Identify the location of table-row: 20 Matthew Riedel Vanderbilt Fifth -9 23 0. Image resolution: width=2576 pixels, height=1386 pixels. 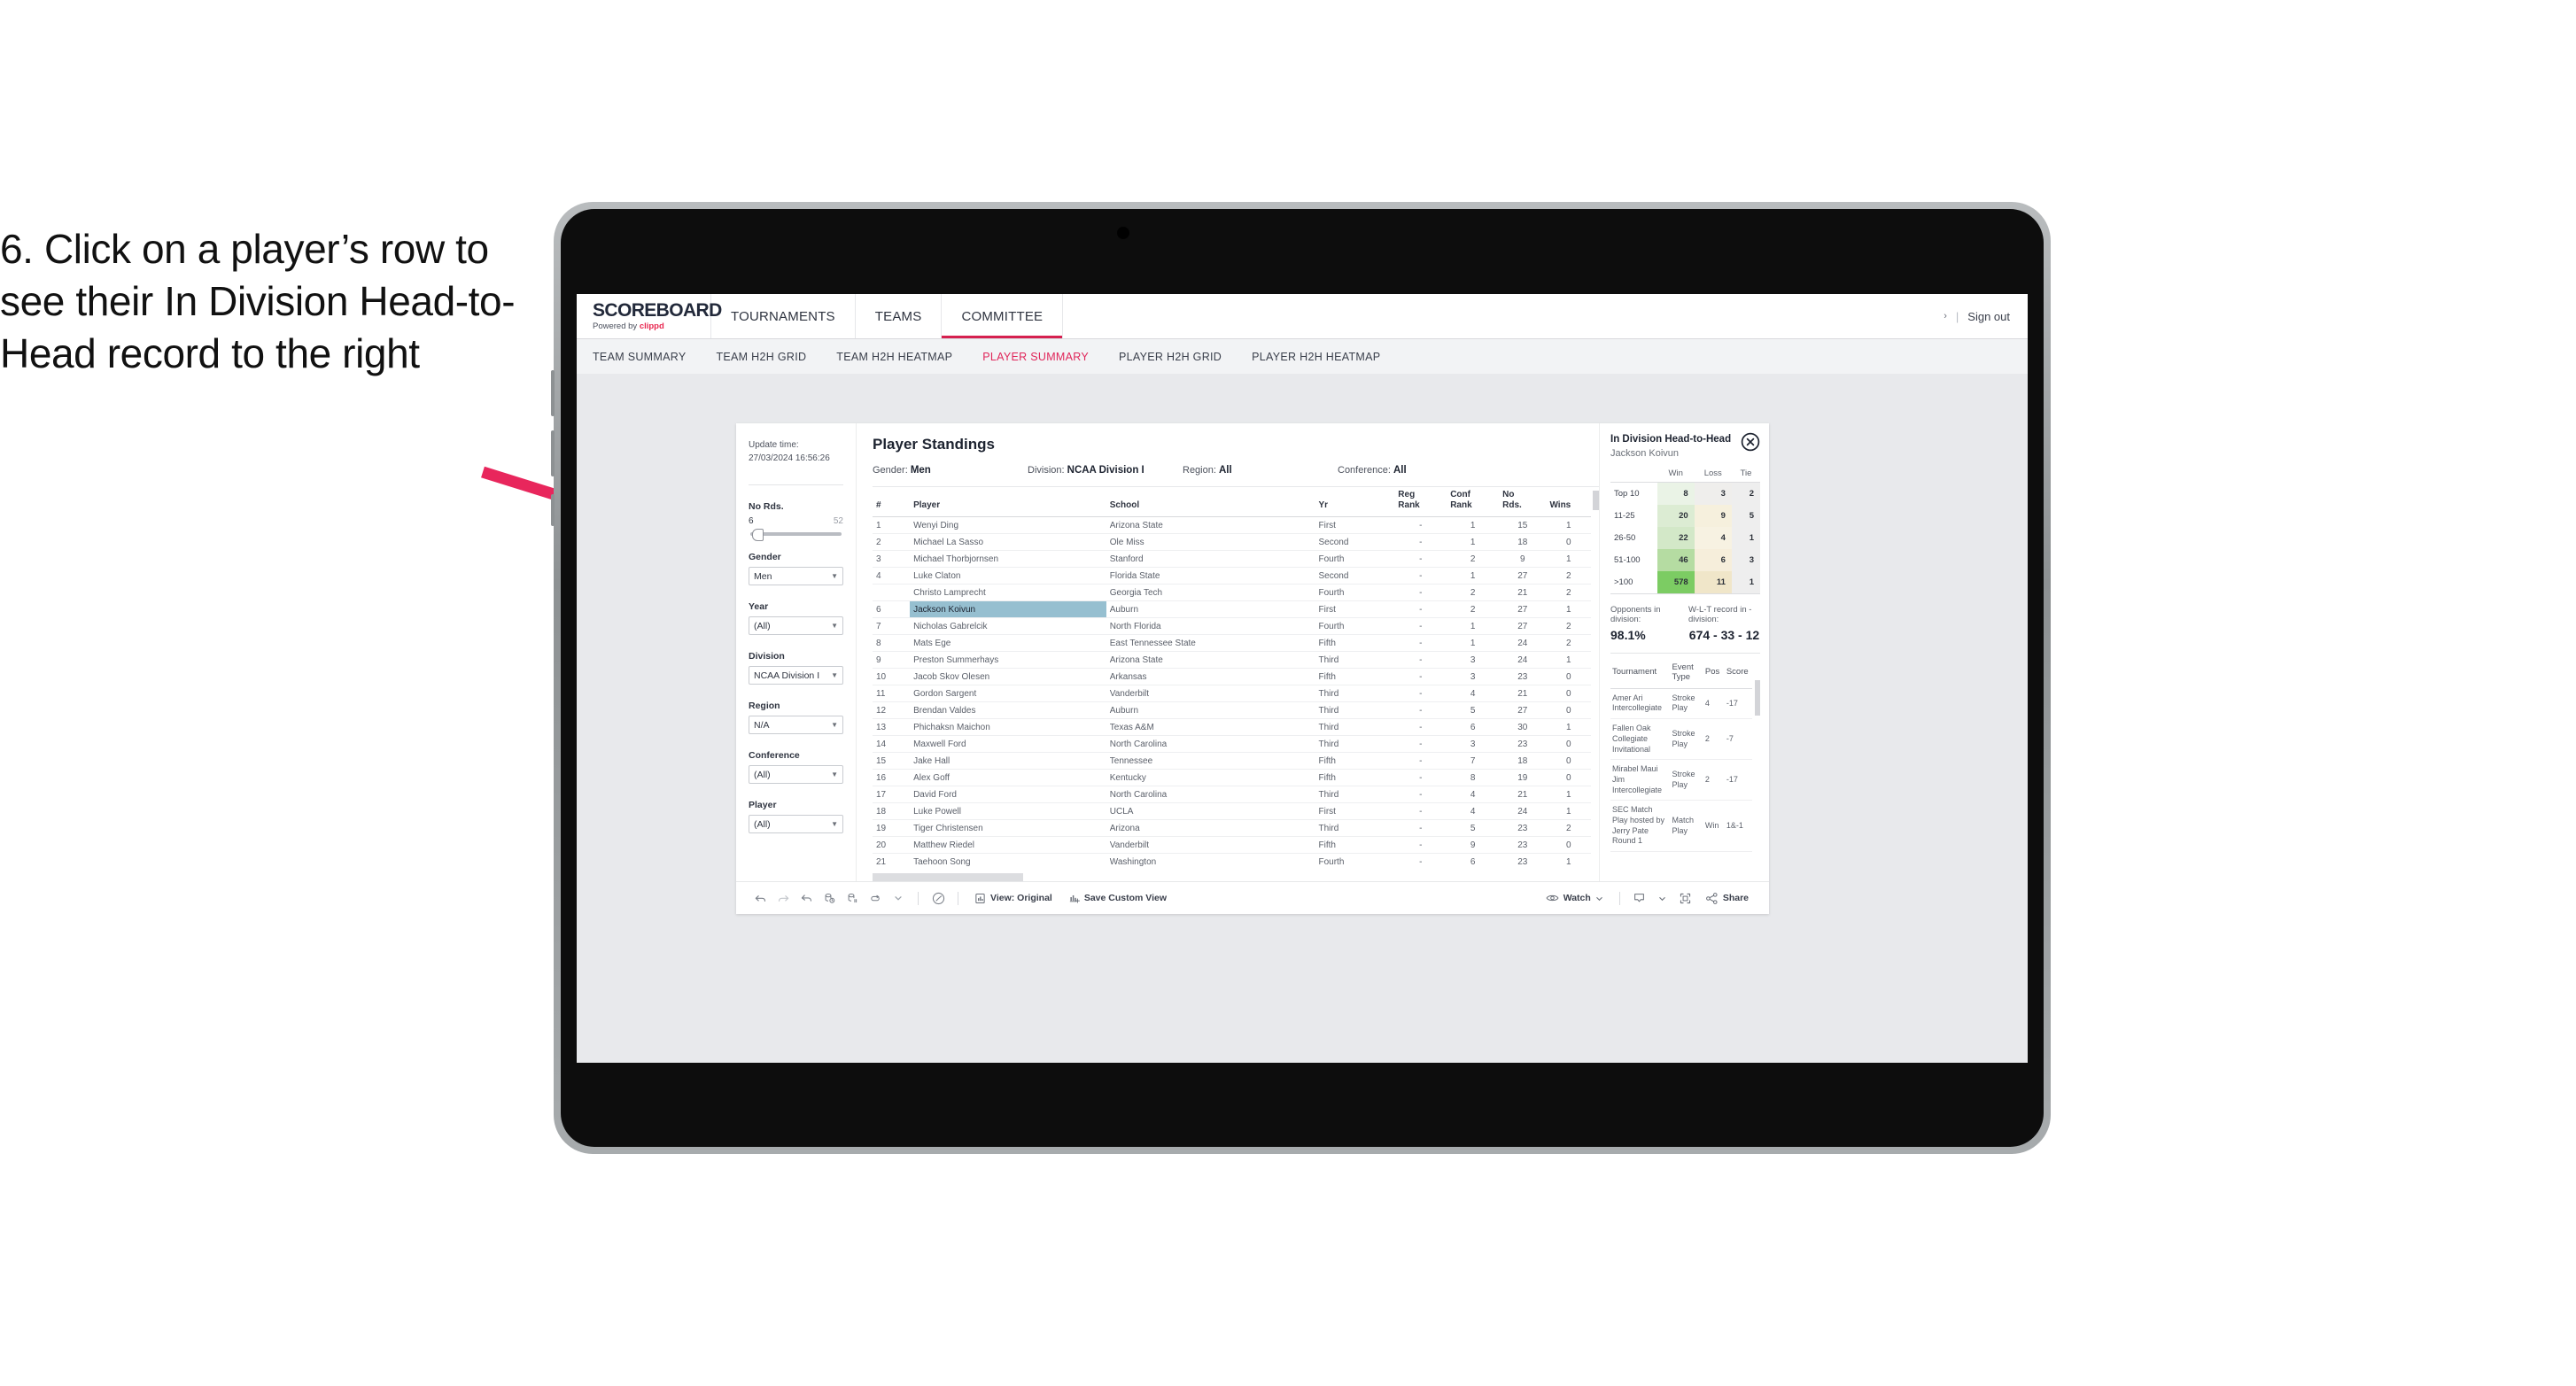
(1232, 845).